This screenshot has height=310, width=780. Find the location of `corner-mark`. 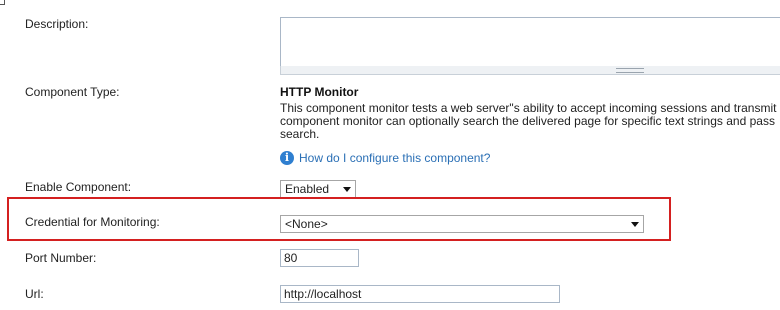

corner-mark is located at coordinates (2, 2).